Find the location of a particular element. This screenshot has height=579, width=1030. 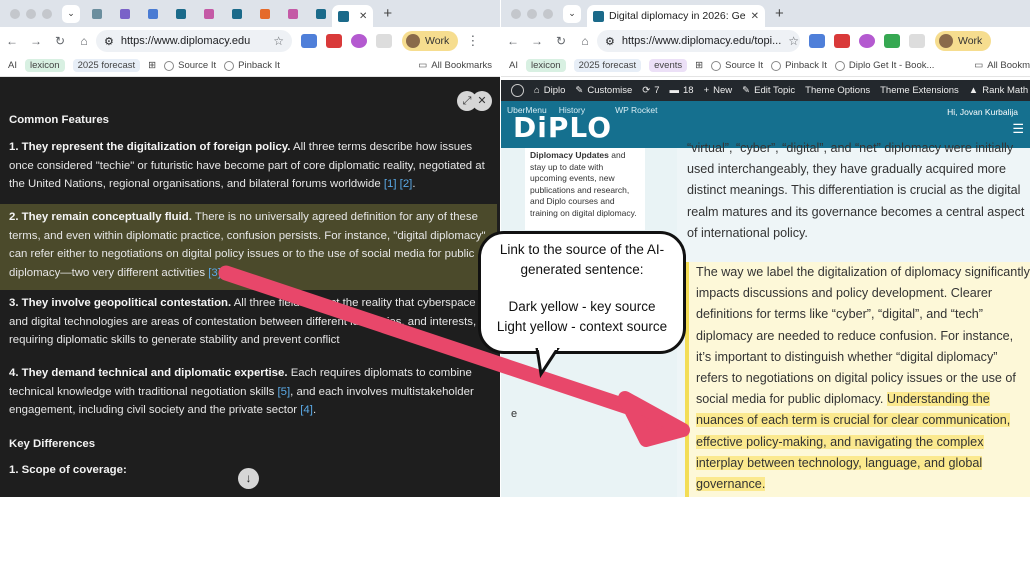

wp-updates-link: ⟳ 7 is located at coordinates (650, 90).